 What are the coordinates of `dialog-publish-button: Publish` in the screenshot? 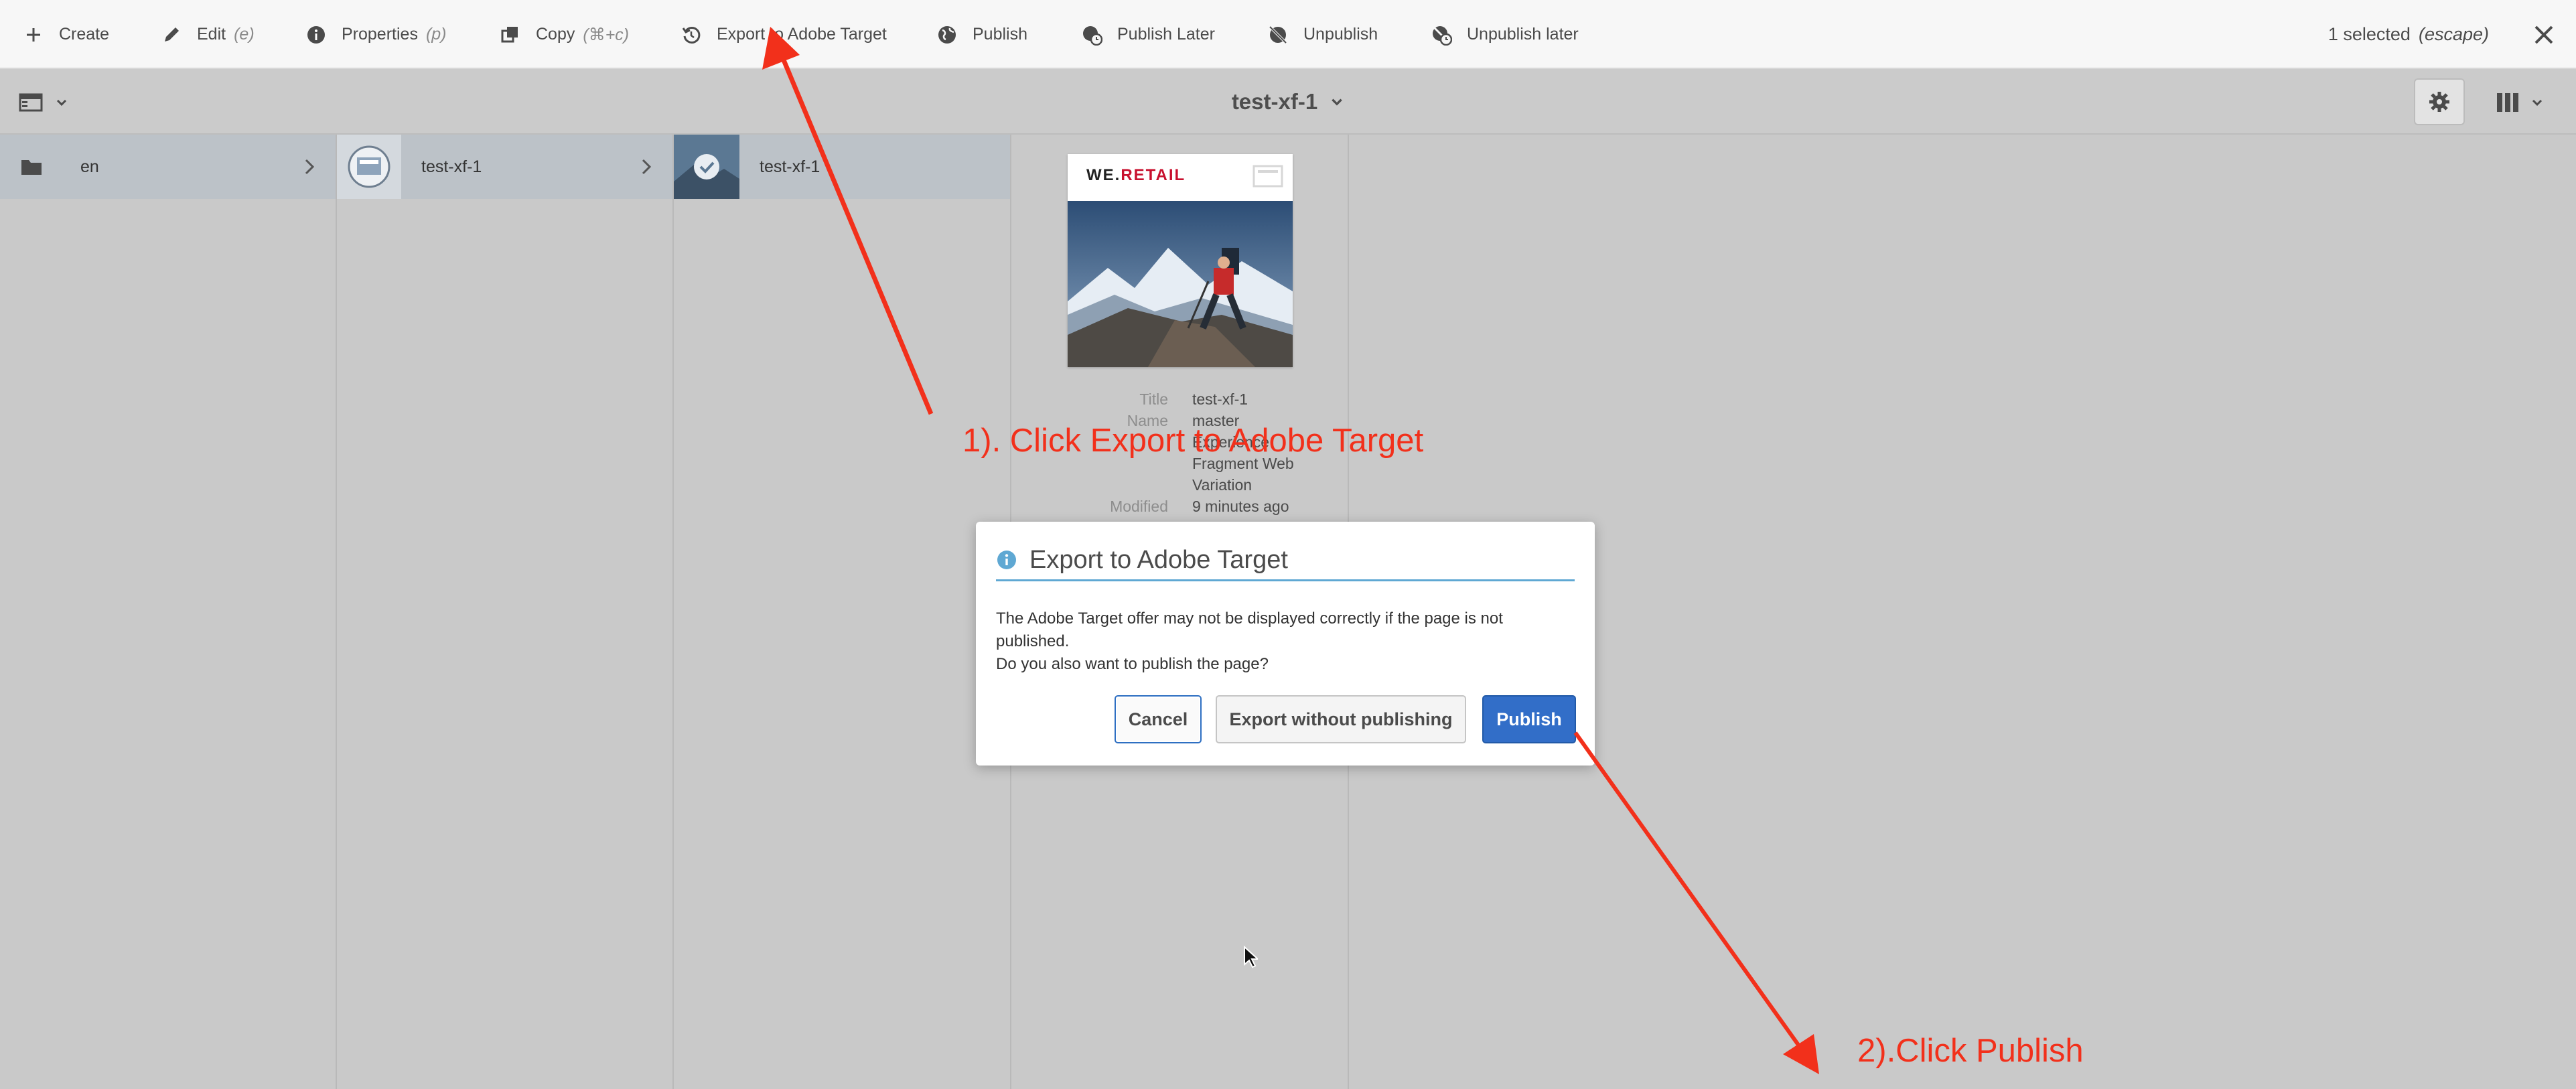 It's located at (1529, 719).